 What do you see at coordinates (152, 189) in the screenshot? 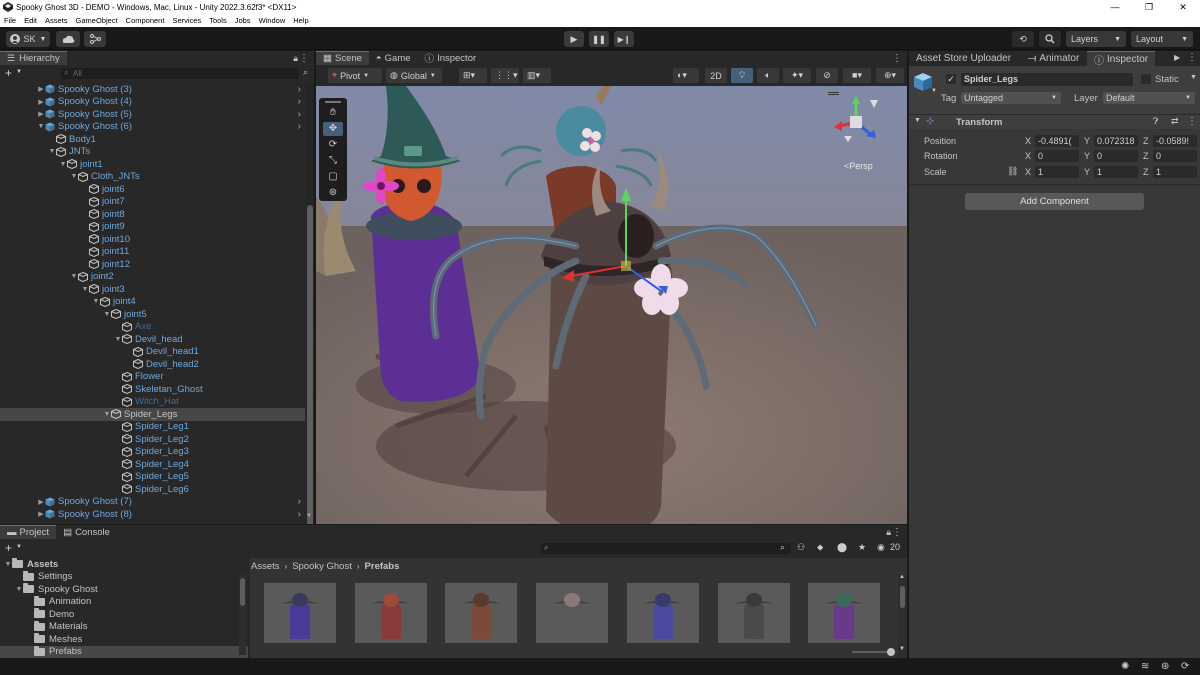
I see `hierarchy-item: joint6` at bounding box center [152, 189].